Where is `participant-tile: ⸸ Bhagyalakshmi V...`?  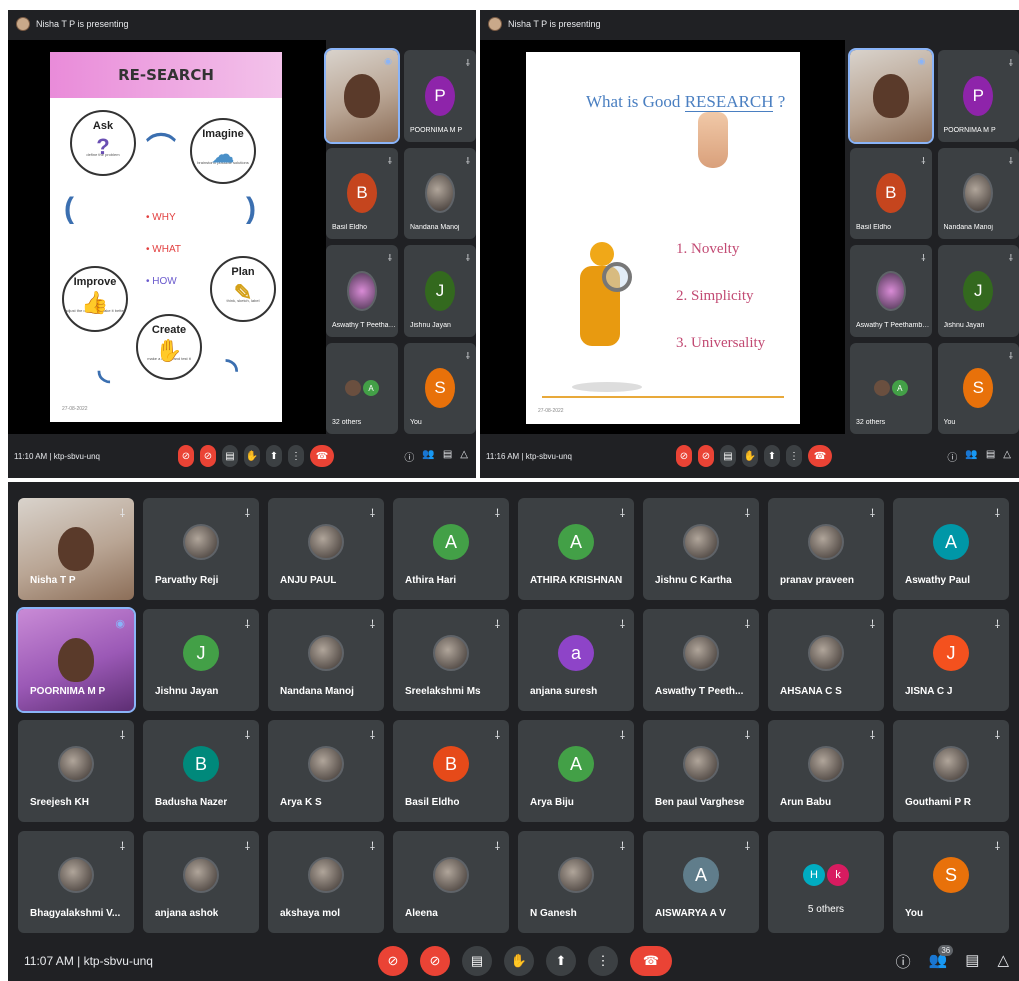 participant-tile: ⸸ Bhagyalakshmi V... is located at coordinates (76, 882).